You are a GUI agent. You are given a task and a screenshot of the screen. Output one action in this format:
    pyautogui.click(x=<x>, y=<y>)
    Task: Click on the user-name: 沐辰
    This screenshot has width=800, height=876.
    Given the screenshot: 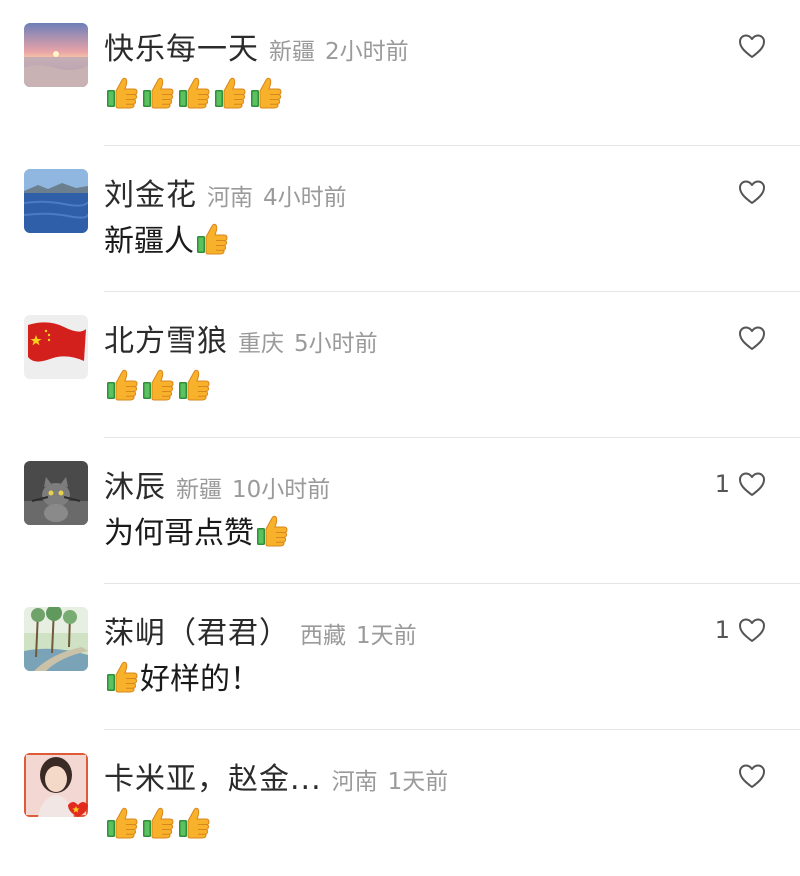 What is the action you would take?
    pyautogui.click(x=135, y=484)
    